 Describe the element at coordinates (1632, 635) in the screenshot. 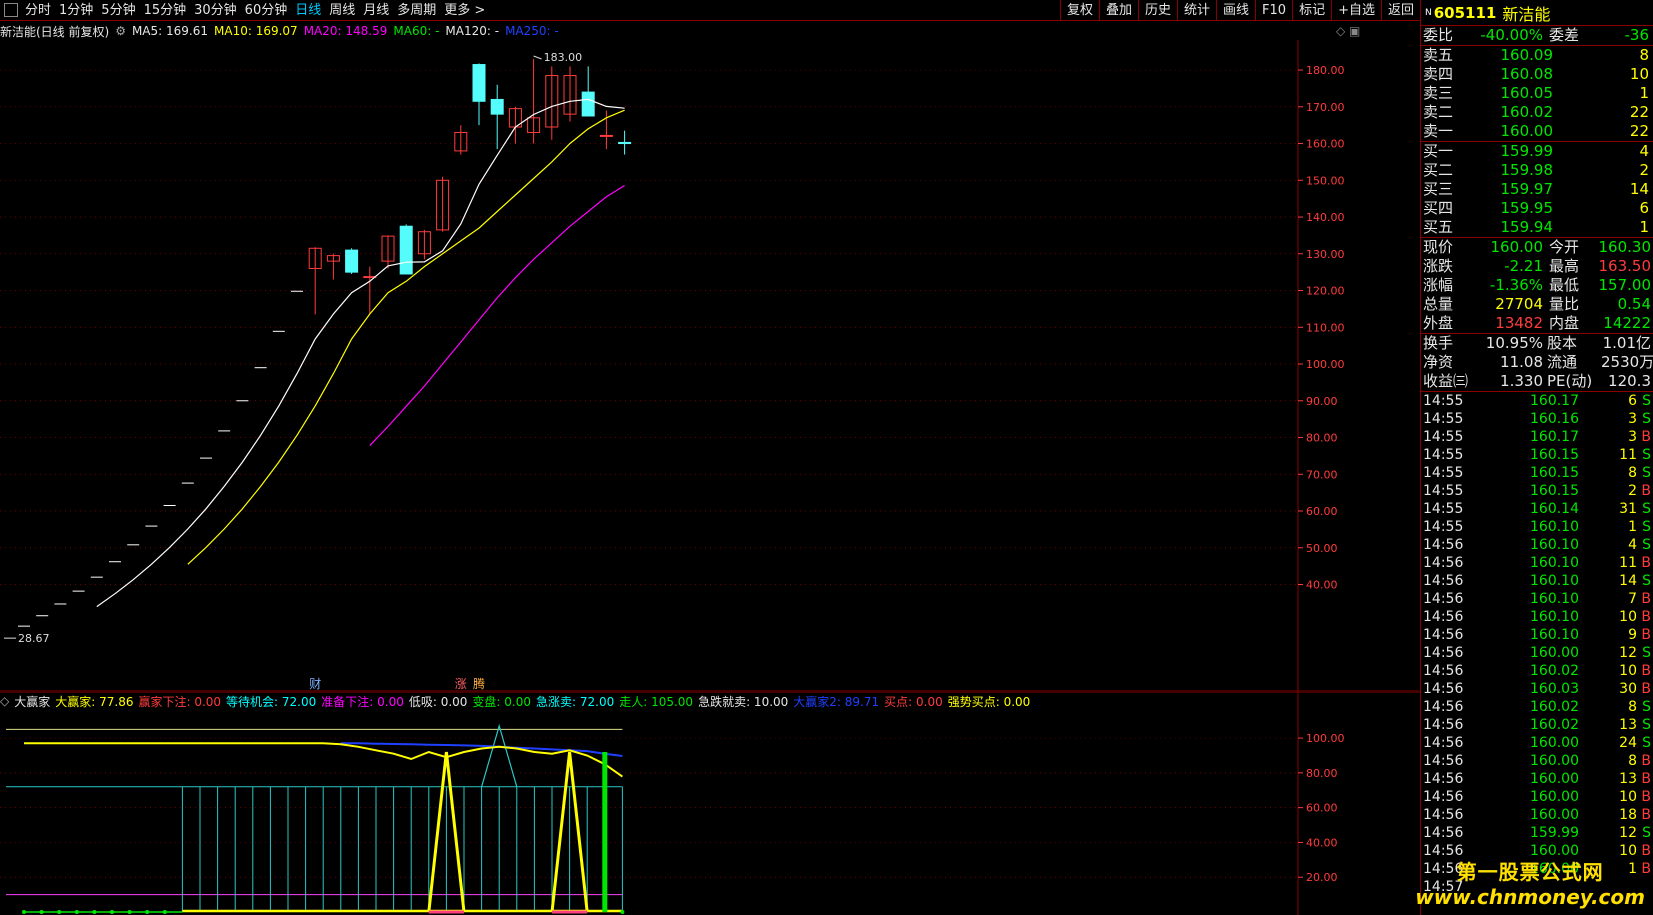

I see `tick-volume: 9` at that location.